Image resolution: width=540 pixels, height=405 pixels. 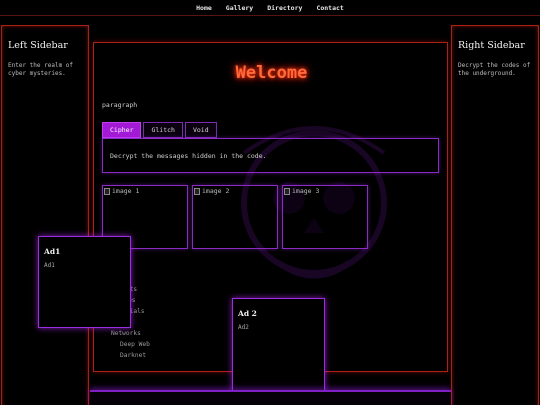 What do you see at coordinates (278, 345) in the screenshot?
I see `ad-box-2: Ad 2 Ad2` at bounding box center [278, 345].